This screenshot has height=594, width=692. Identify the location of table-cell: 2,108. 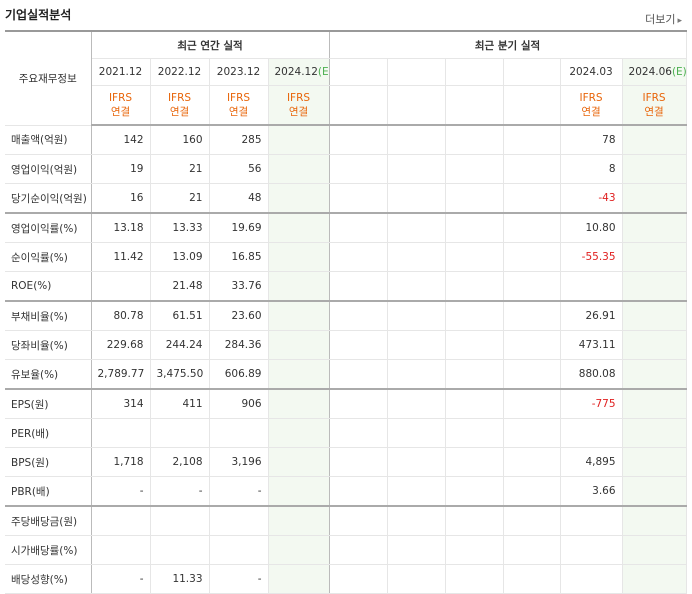
(180, 462).